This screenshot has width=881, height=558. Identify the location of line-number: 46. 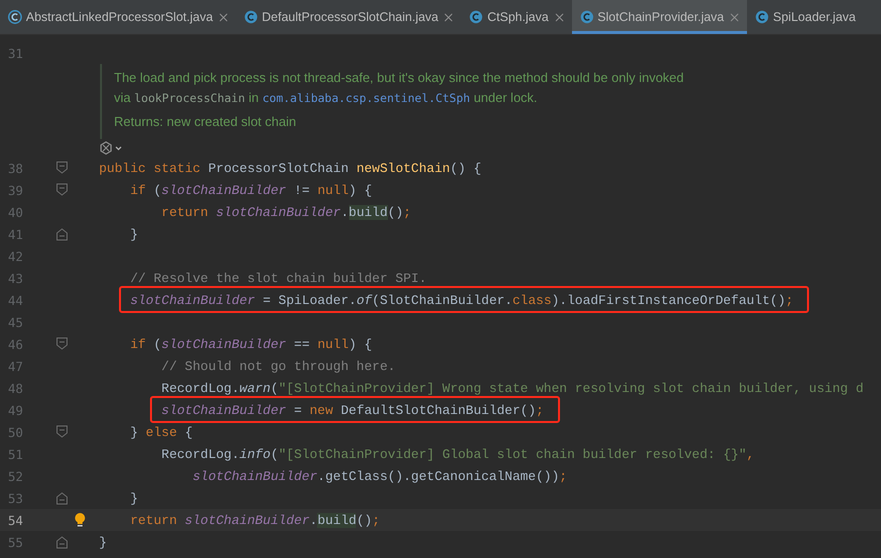
(15, 344).